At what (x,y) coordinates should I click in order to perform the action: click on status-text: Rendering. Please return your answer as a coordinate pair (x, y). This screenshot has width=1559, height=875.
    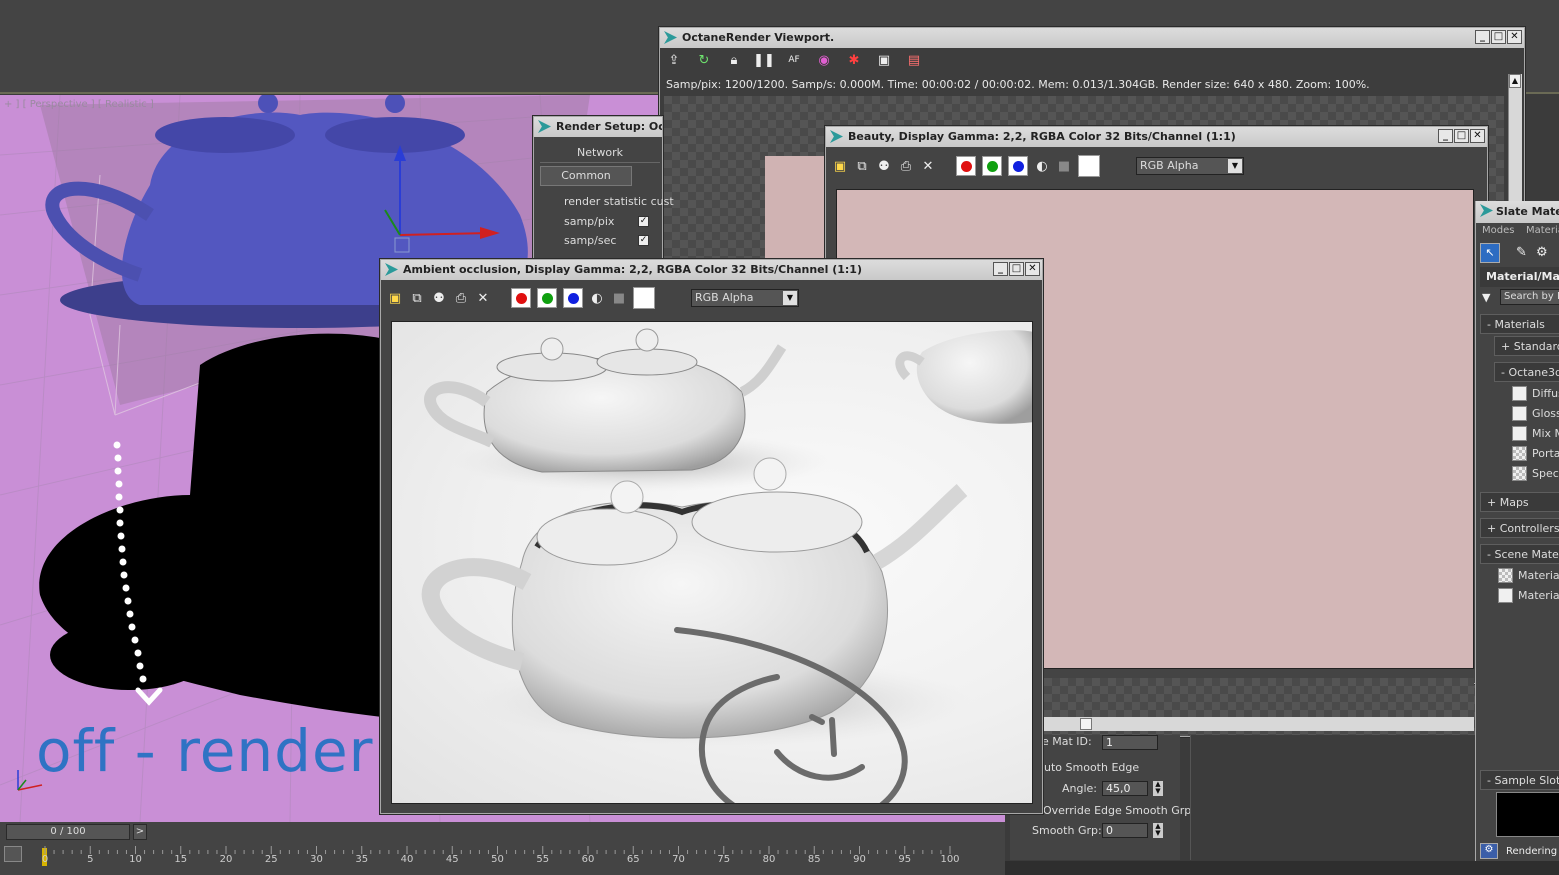
    Looking at the image, I should click on (1532, 851).